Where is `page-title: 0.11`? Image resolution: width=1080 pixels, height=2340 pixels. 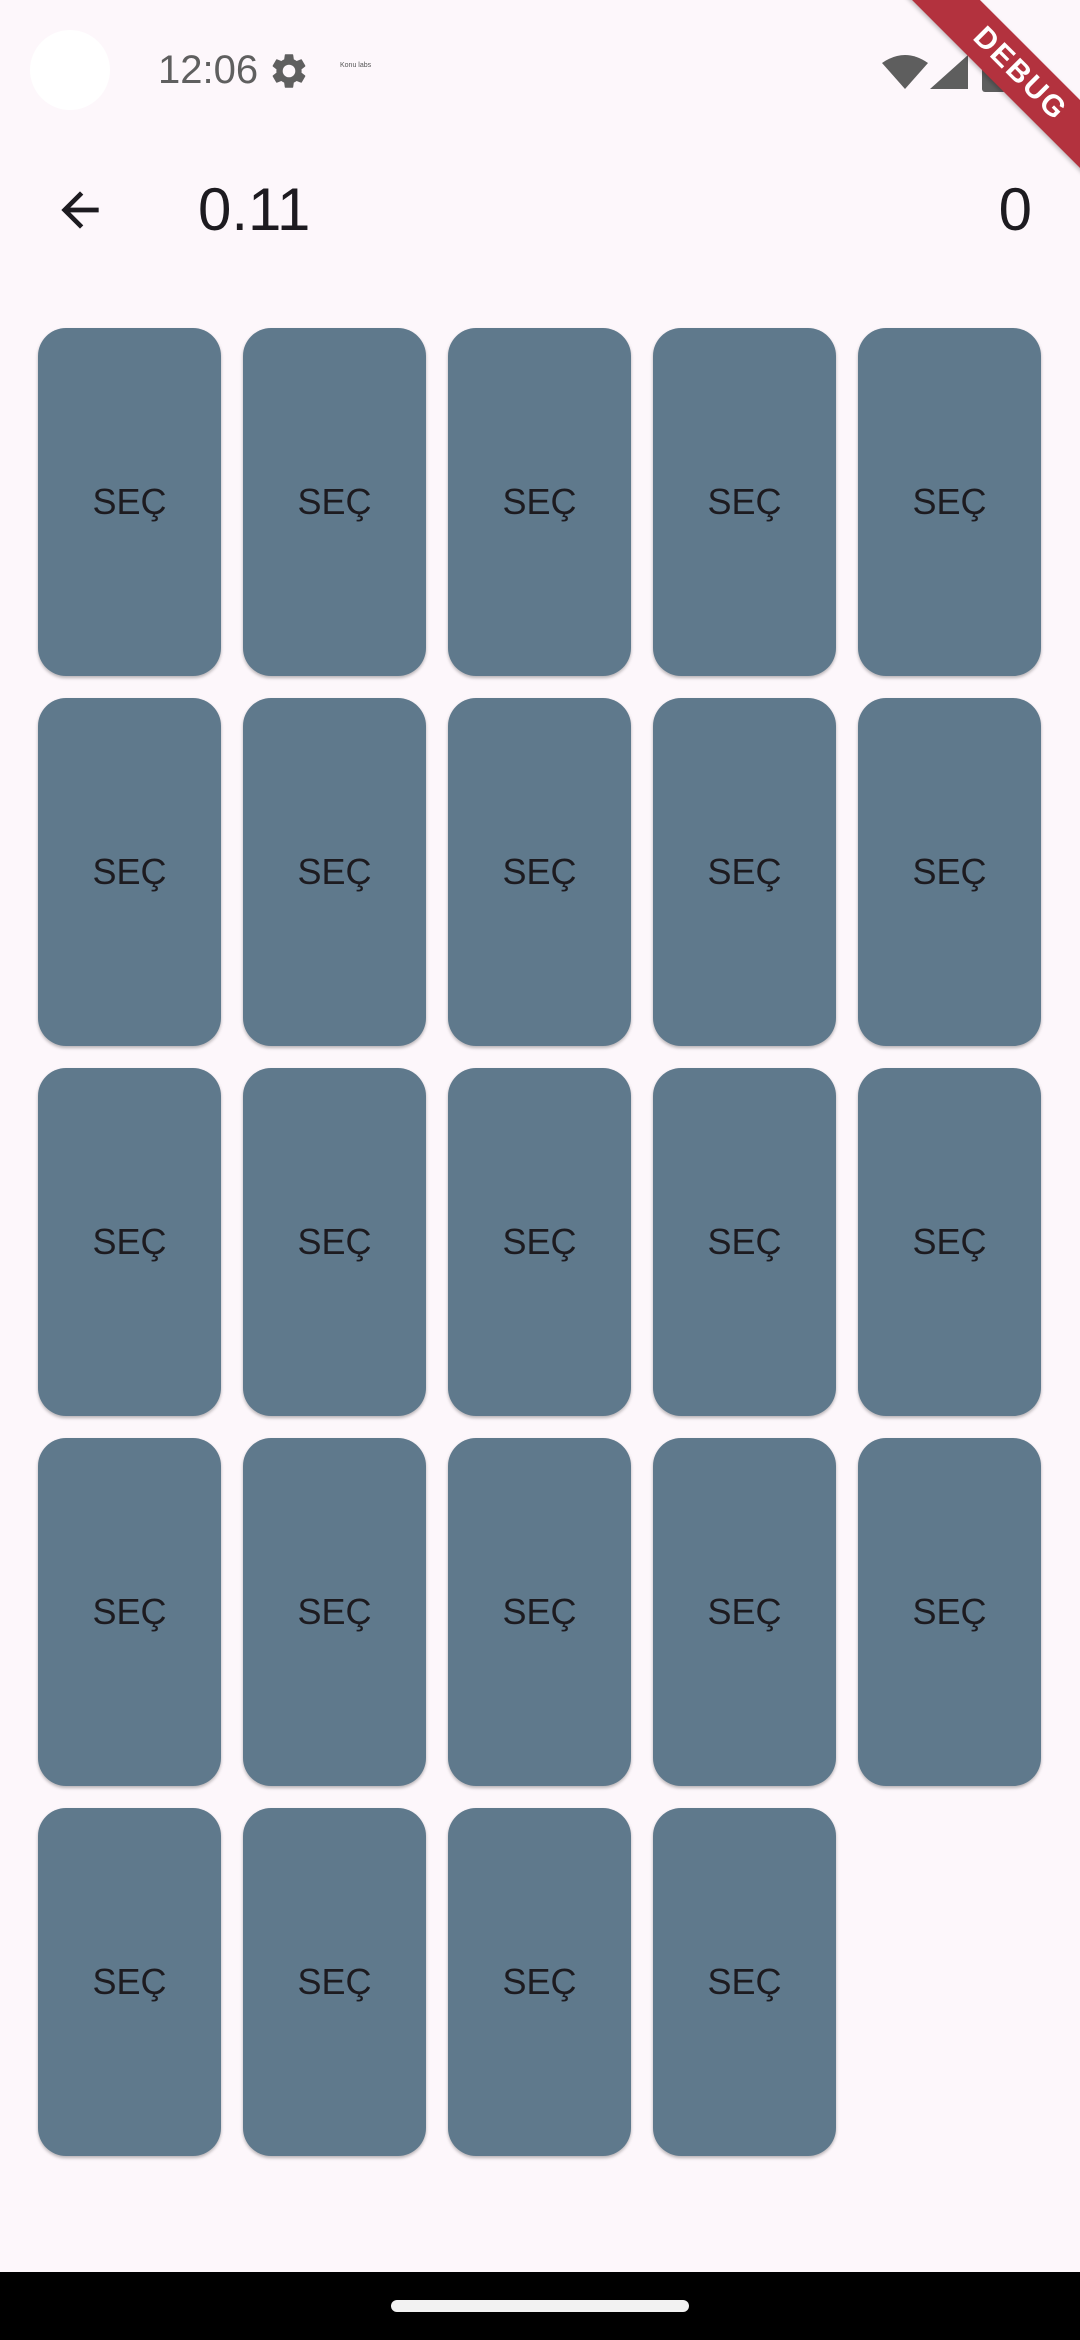 page-title: 0.11 is located at coordinates (254, 209).